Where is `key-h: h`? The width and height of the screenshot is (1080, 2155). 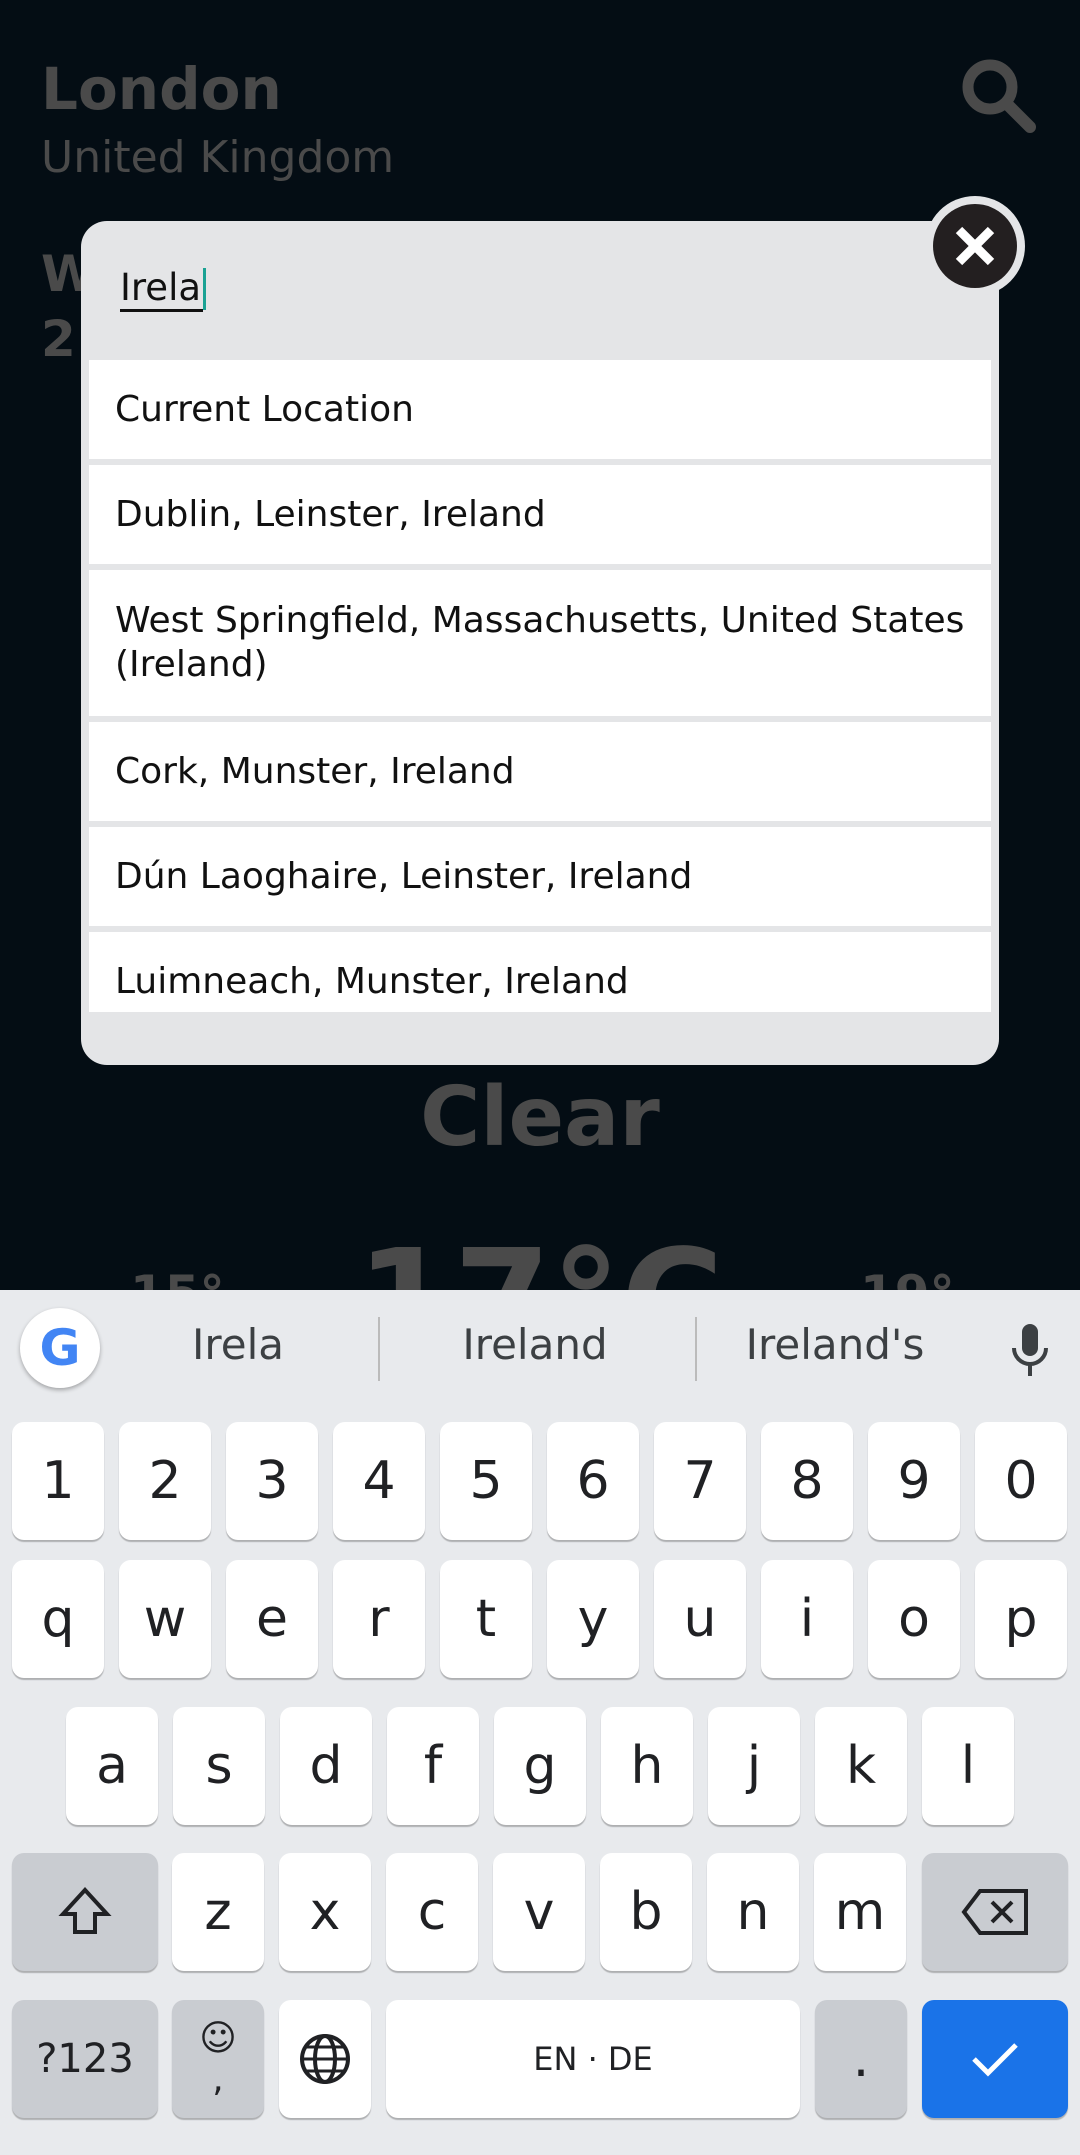
key-h: h is located at coordinates (647, 1766).